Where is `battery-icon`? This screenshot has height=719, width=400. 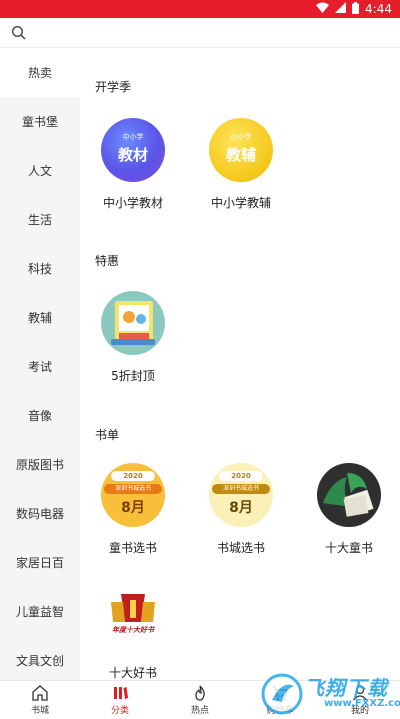
battery-icon is located at coordinates (356, 9).